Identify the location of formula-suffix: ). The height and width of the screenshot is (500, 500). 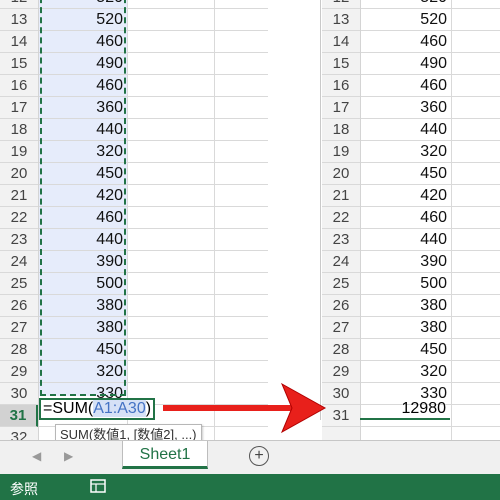
(148, 408).